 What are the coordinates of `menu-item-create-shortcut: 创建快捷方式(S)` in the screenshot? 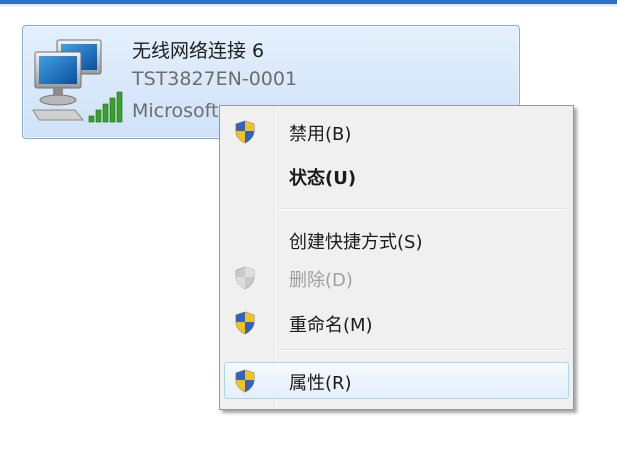 It's located at (396, 239).